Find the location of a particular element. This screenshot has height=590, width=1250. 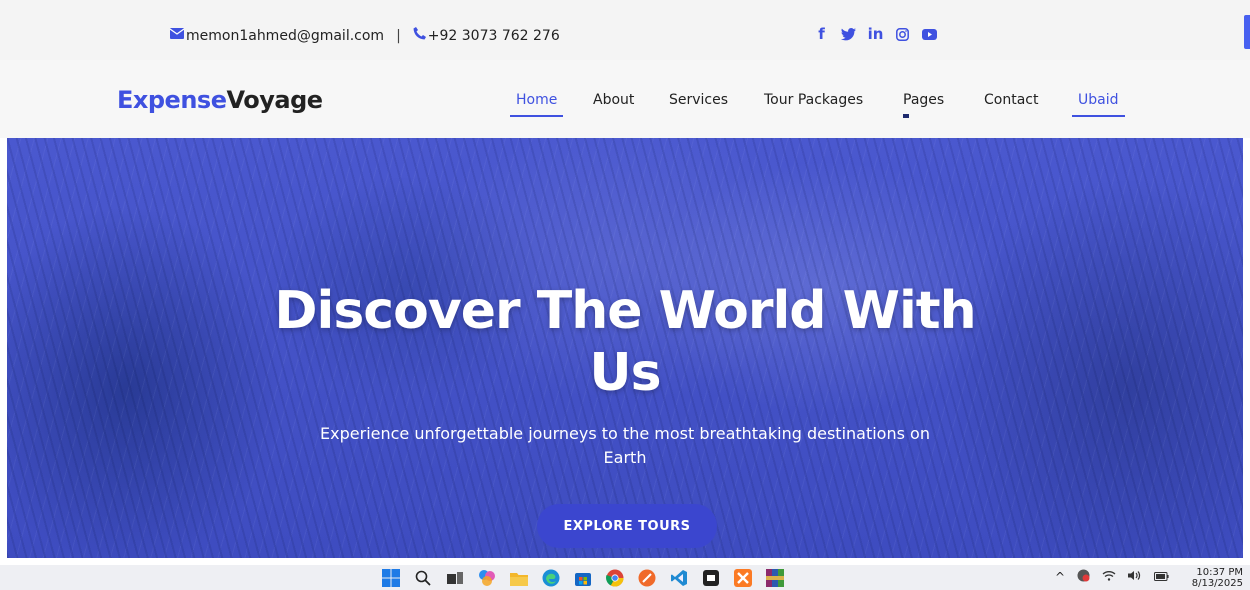

copilot-icon is located at coordinates (487, 578).